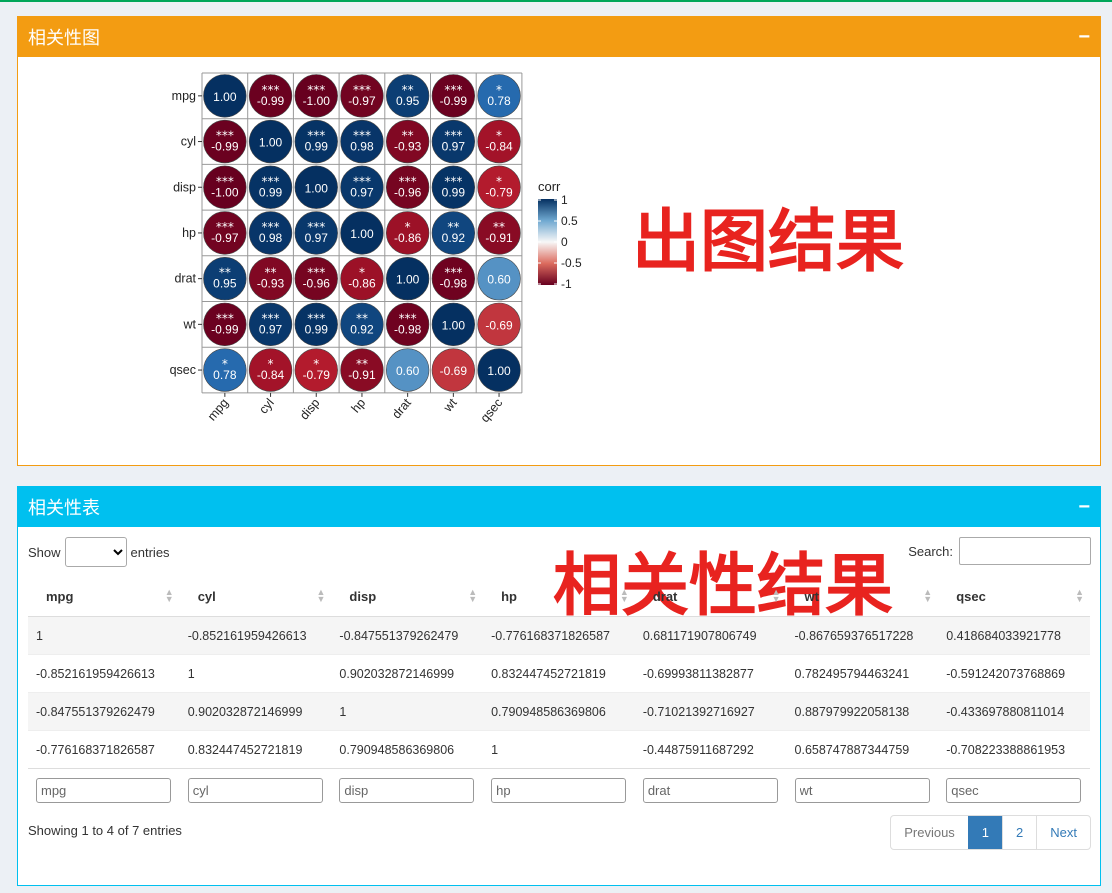 The height and width of the screenshot is (893, 1112). What do you see at coordinates (266, 406) in the screenshot?
I see `x-tick-label: cyl` at bounding box center [266, 406].